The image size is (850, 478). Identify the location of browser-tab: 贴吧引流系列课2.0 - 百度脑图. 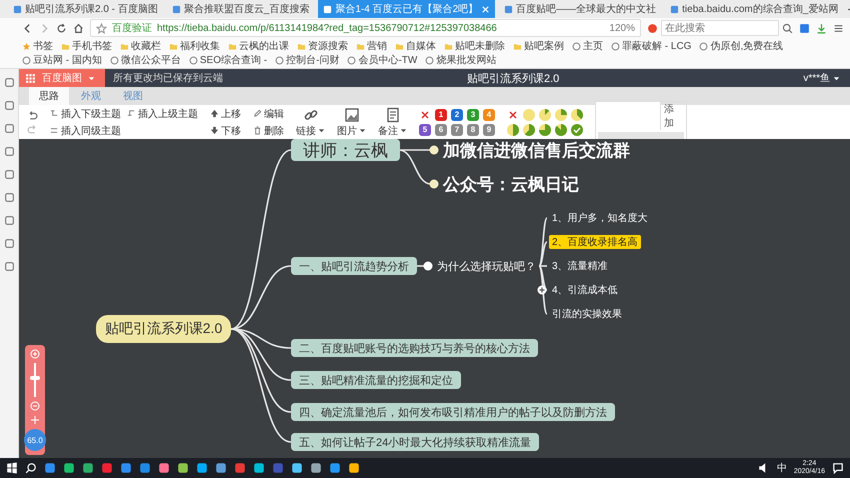
(85, 9).